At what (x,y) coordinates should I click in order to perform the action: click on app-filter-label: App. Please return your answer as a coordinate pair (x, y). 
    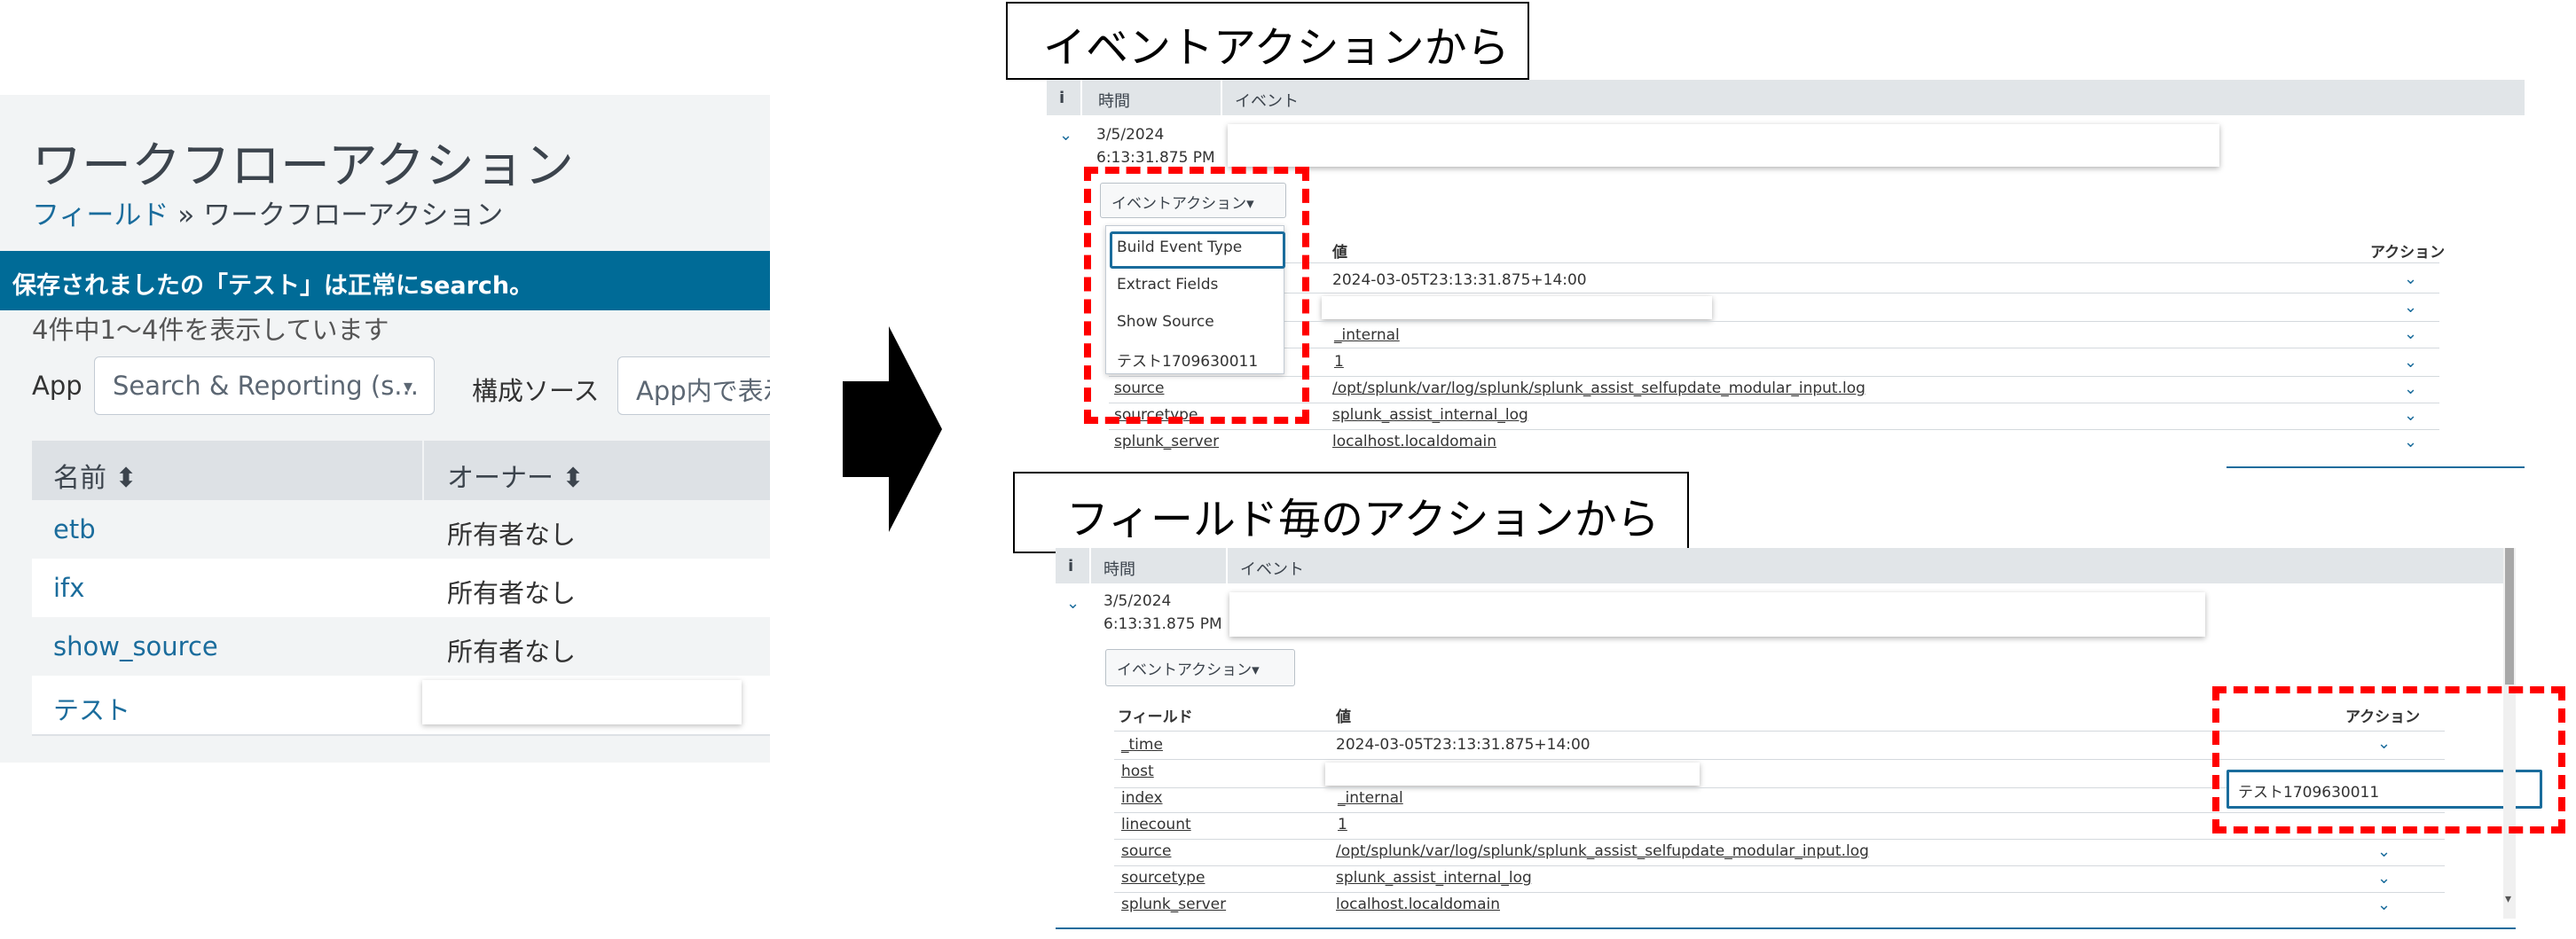
    Looking at the image, I should click on (57, 386).